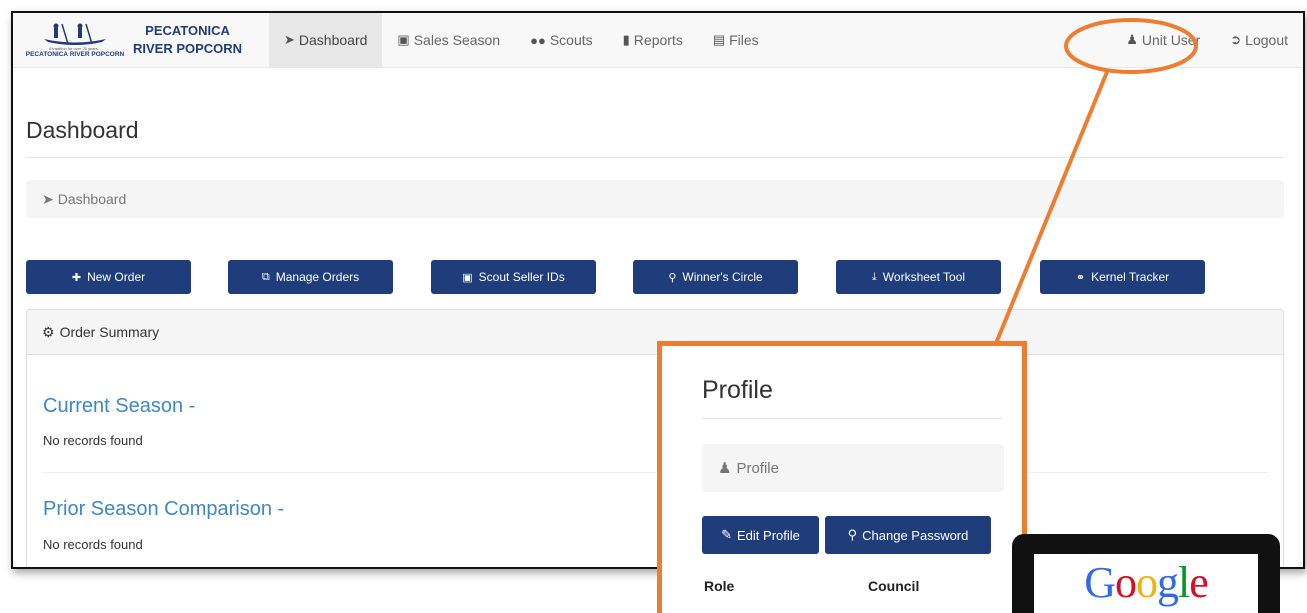 Image resolution: width=1307 pixels, height=613 pixels. Describe the element at coordinates (874, 276) in the screenshot. I see `download-icon: ⤓` at that location.